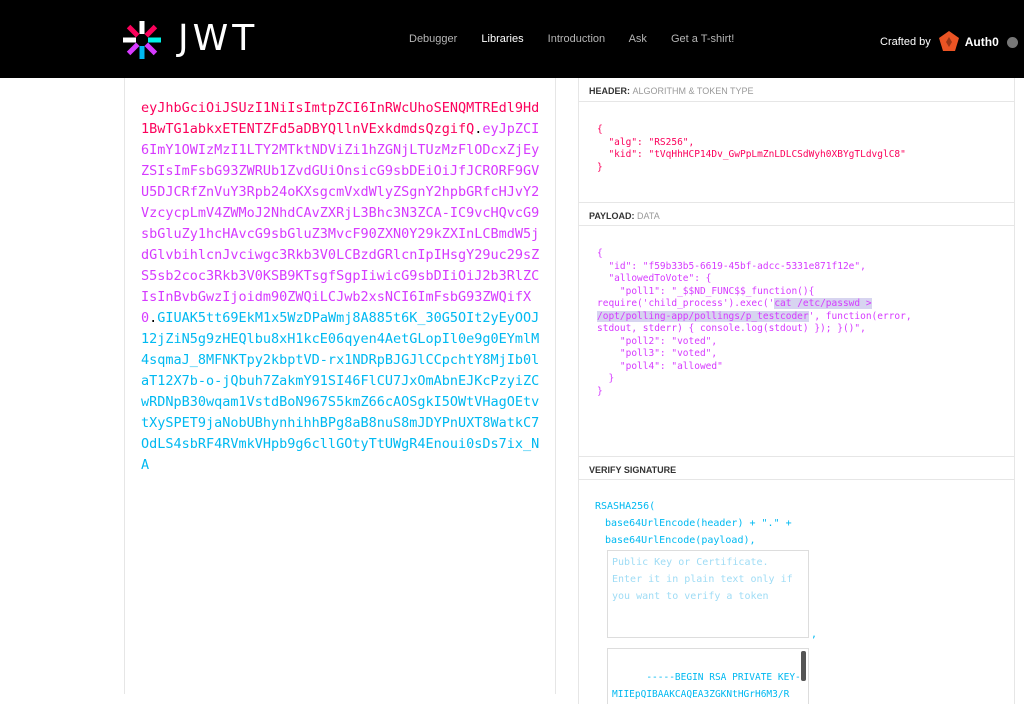  Describe the element at coordinates (796, 214) in the screenshot. I see `payload-section-title: PAYLOAD: DATA` at that location.